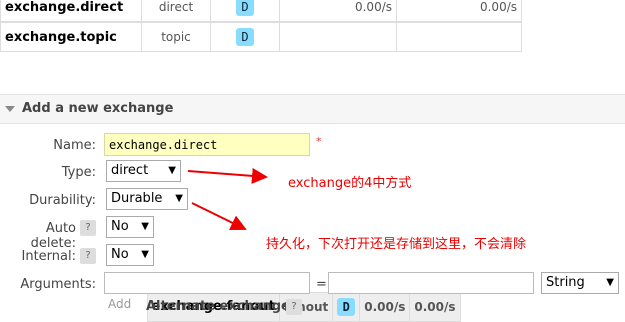  I want to click on type-annotation-arrow, so click(227, 175).